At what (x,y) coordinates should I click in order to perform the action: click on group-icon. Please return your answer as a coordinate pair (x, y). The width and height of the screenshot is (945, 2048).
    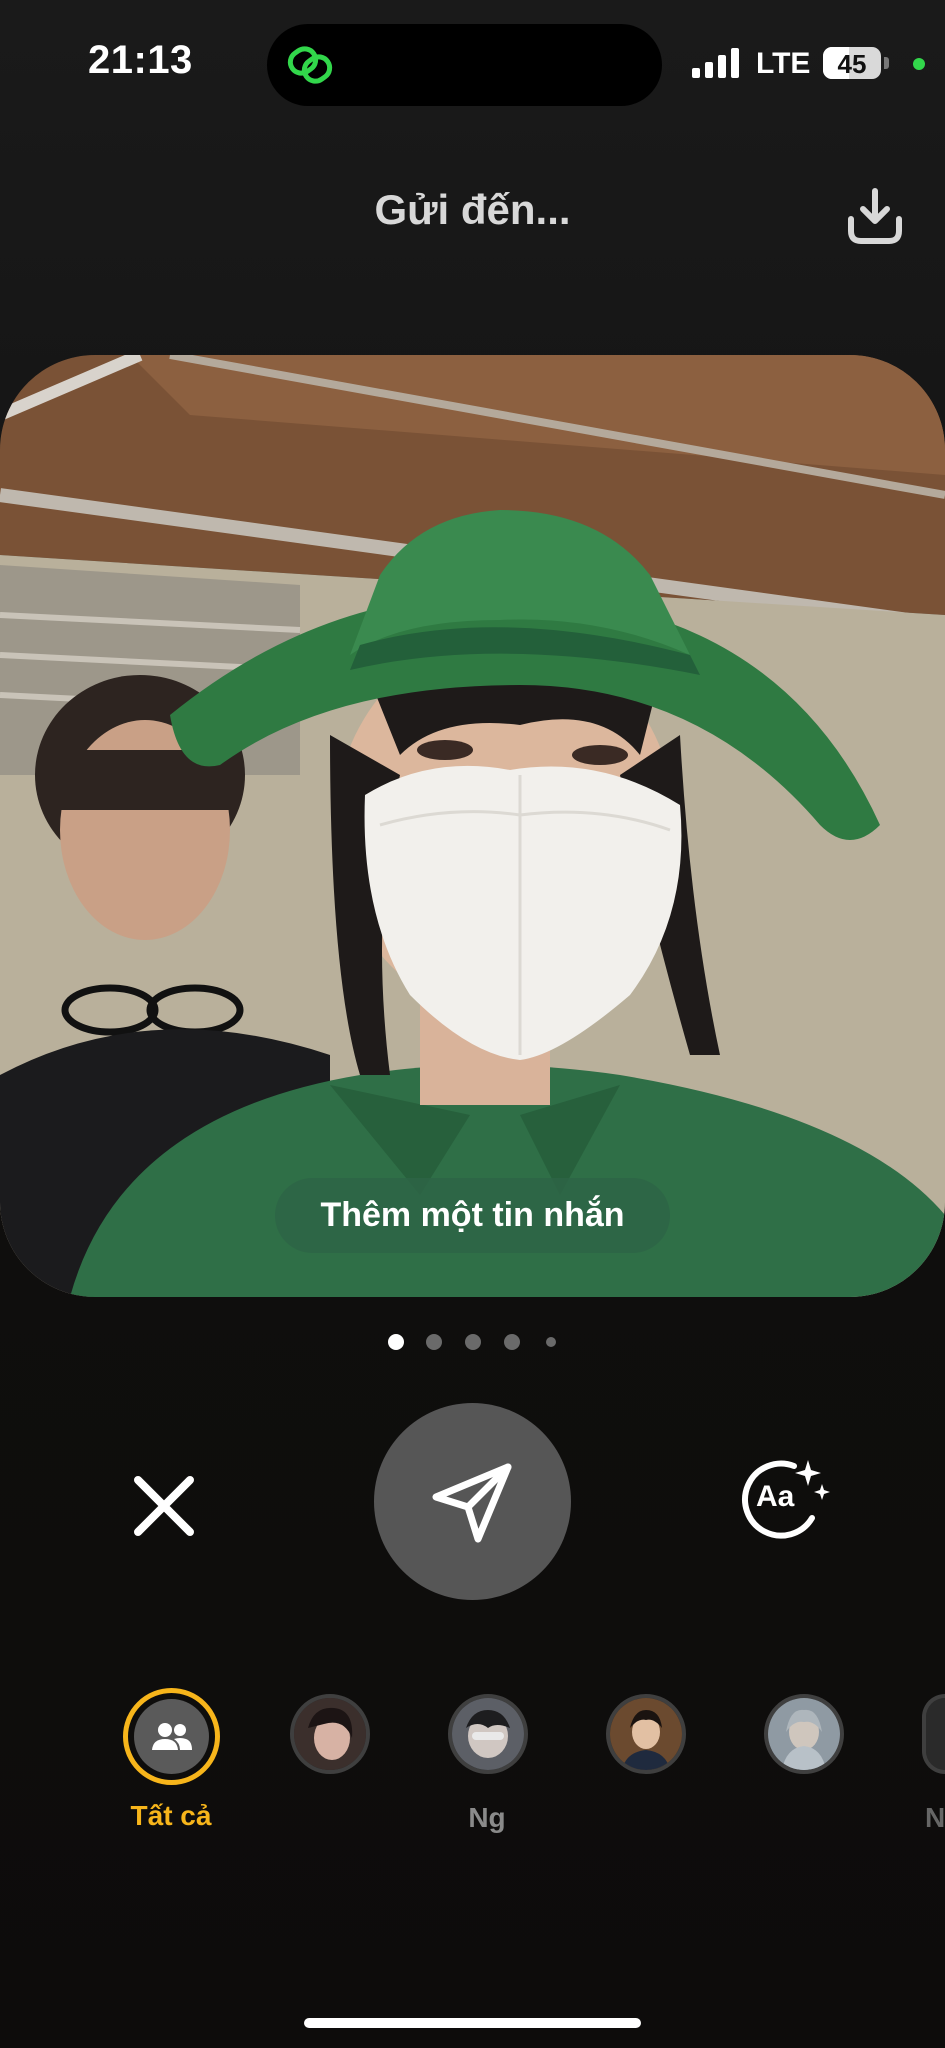
    Looking at the image, I should click on (171, 1736).